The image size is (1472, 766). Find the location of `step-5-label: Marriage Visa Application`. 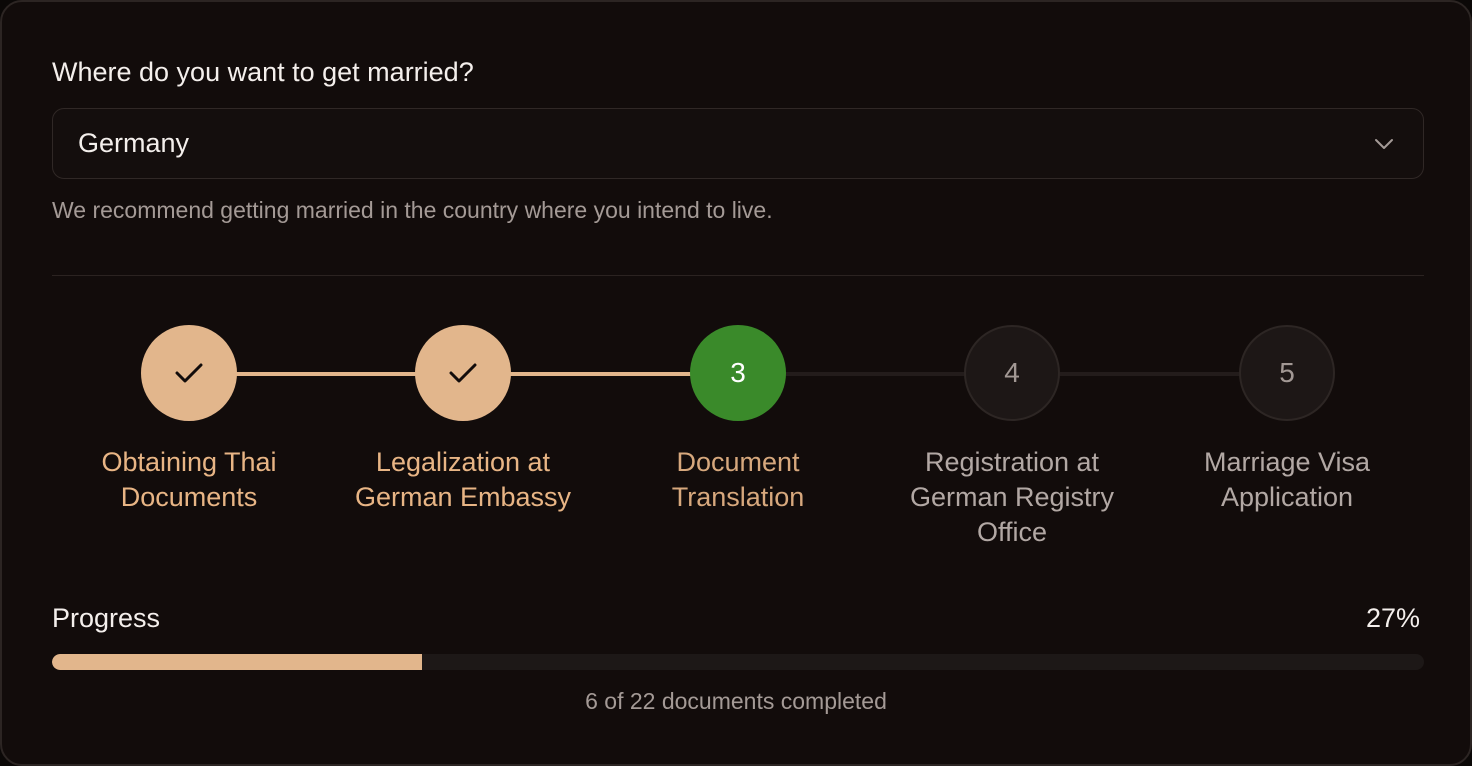

step-5-label: Marriage Visa Application is located at coordinates (1287, 480).